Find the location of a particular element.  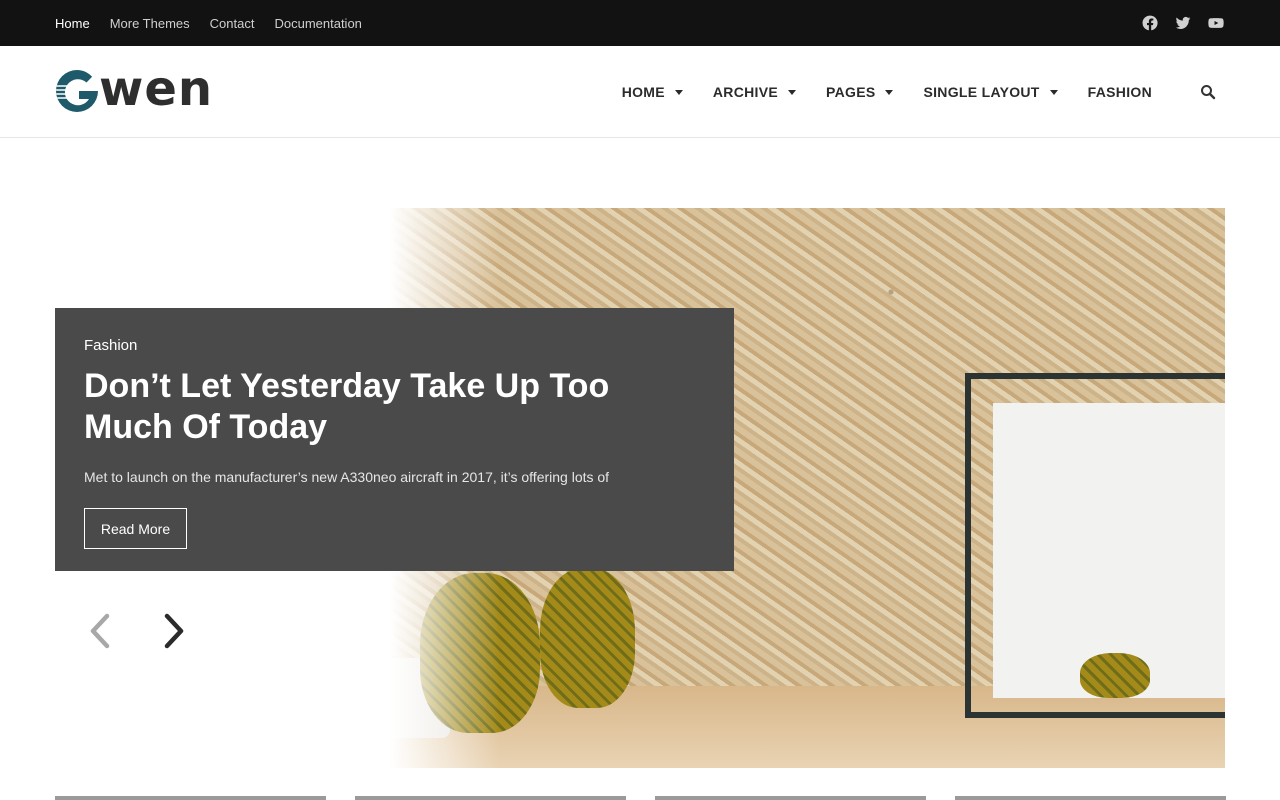

post-category: Fashion is located at coordinates (110, 345).